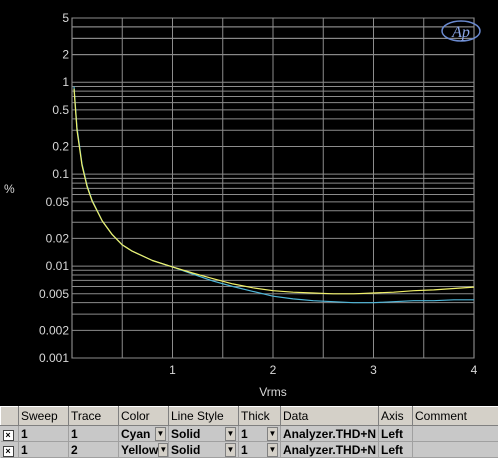  Describe the element at coordinates (60, 146) in the screenshot. I see `y-tick-label: 0.2` at that location.